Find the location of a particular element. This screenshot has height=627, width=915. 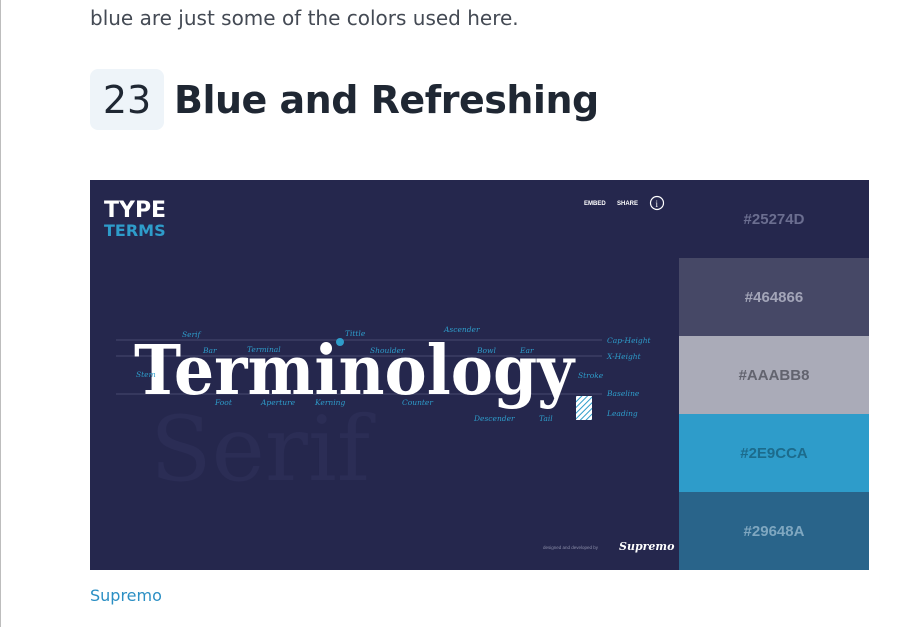

logo-terms: TERMS is located at coordinates (135, 230).